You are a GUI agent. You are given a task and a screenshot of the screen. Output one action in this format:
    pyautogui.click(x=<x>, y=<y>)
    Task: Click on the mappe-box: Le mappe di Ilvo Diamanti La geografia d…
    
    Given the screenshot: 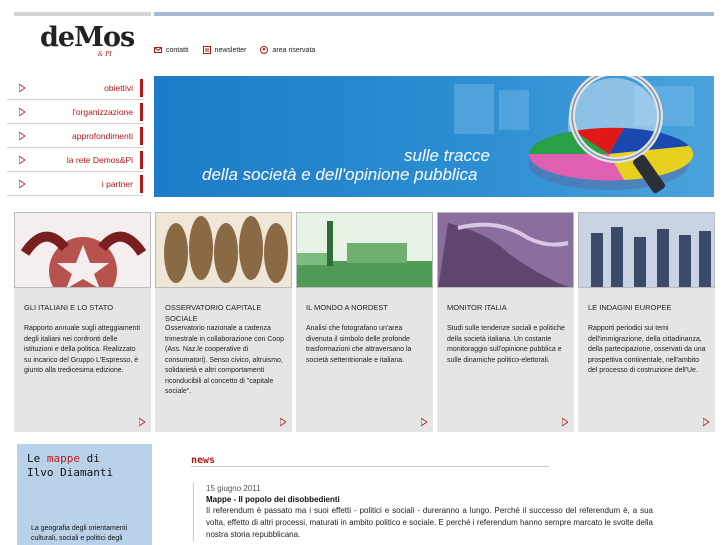 What is the action you would take?
    pyautogui.click(x=84, y=494)
    